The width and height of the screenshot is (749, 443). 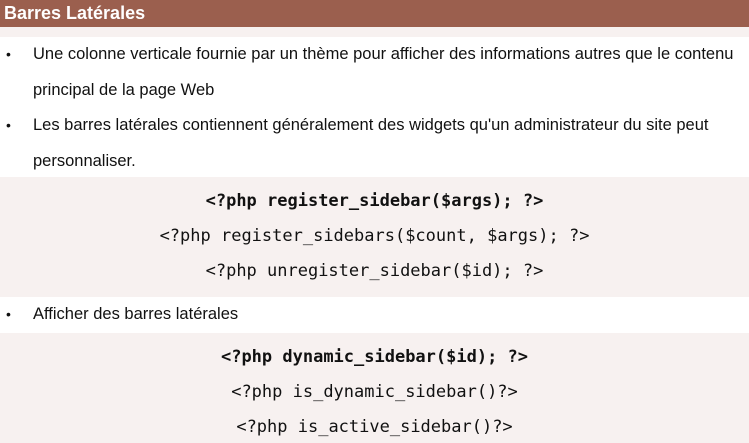 I want to click on bullet-list-display: • Afficher des barres latérales, so click(x=374, y=315).